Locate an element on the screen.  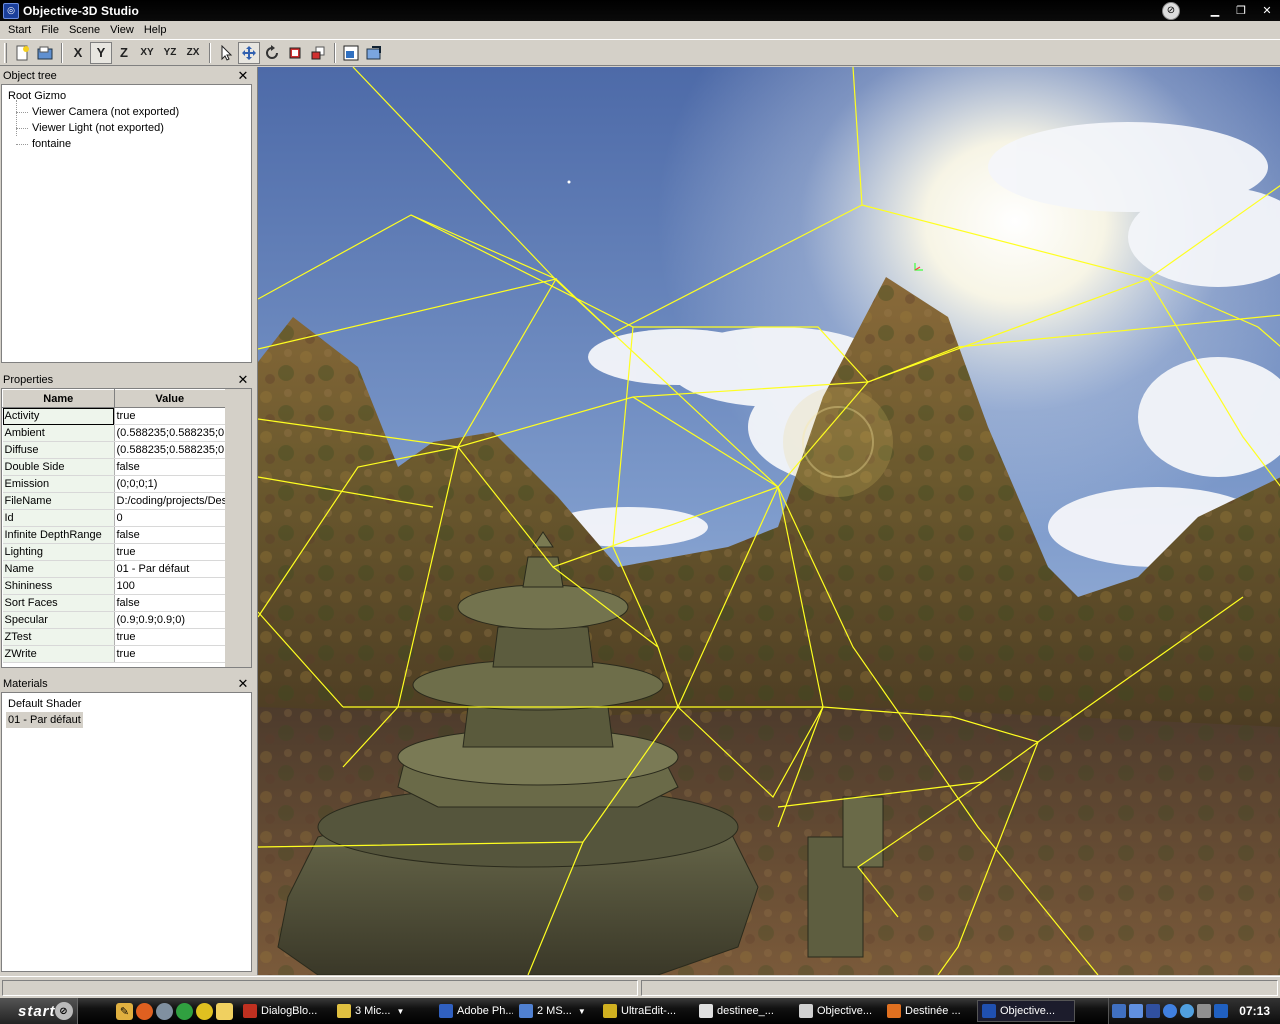
property-name: Id is located at coordinates (58, 518).